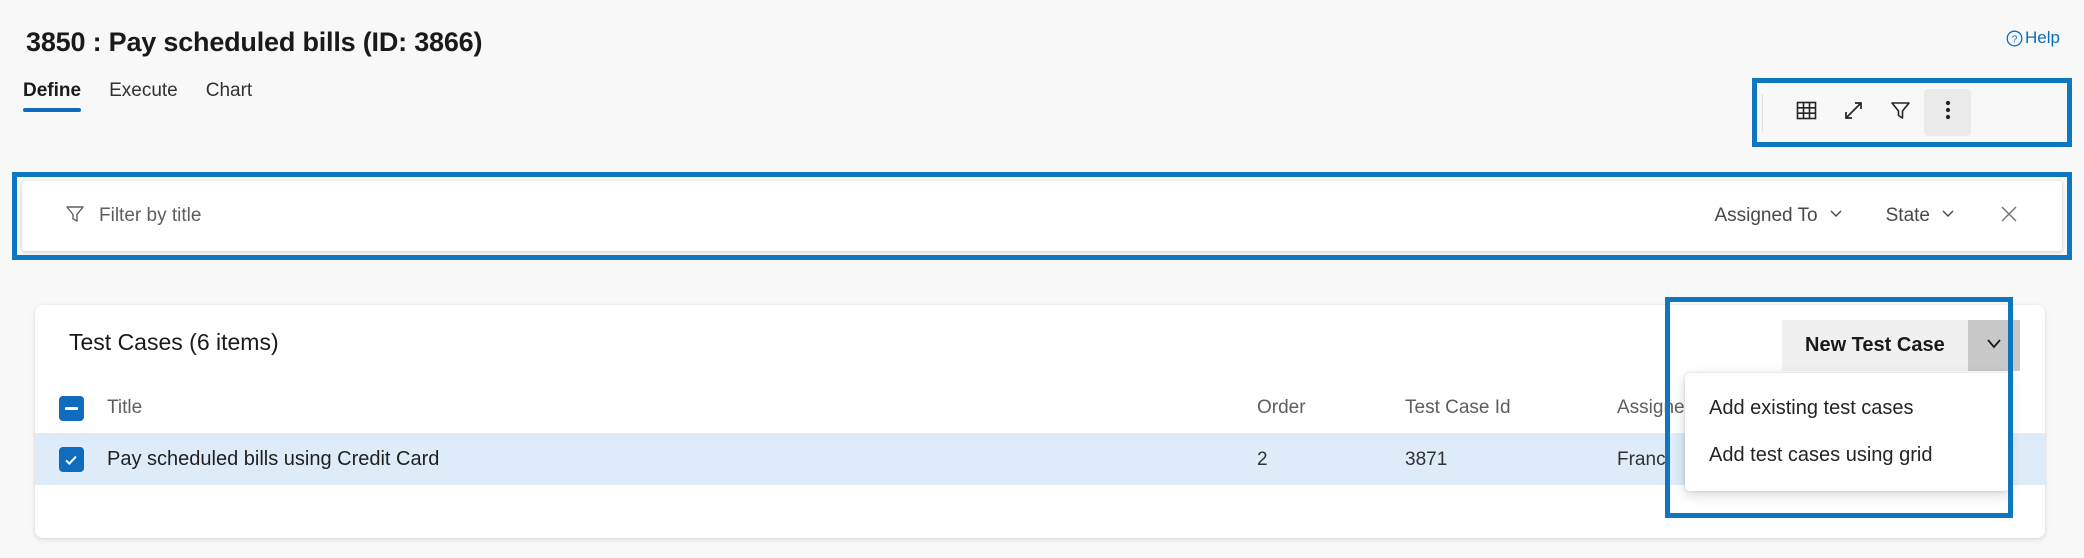 This screenshot has width=2084, height=558. What do you see at coordinates (1847, 408) in the screenshot?
I see `menu-item-add-existing-test-cases: Add existing test cases` at bounding box center [1847, 408].